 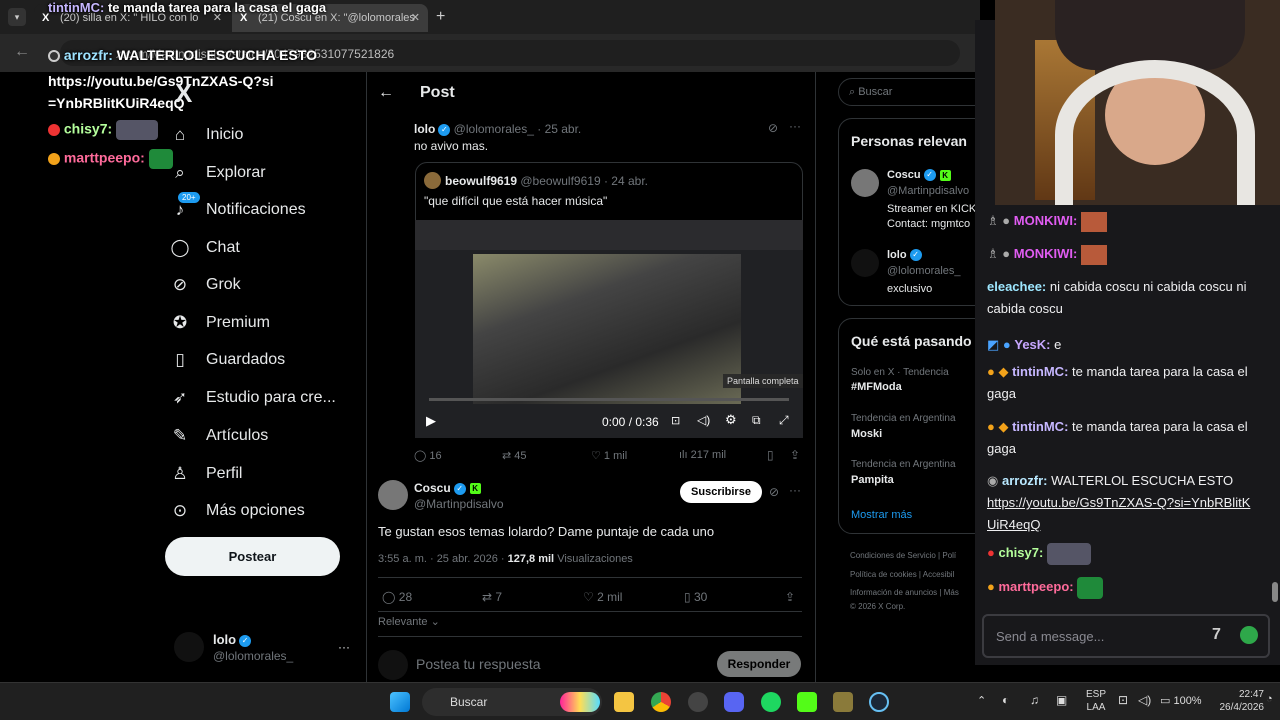 I want to click on nav-item-profile: ♙ Perfil, so click(x=206, y=474).